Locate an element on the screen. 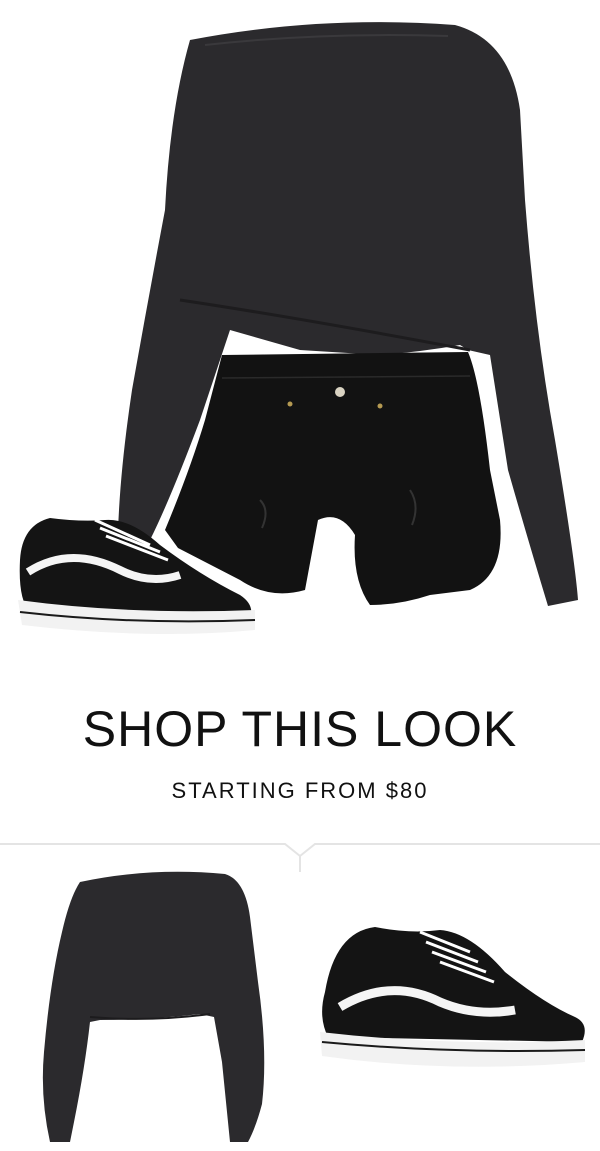 This screenshot has height=1151, width=600. sweater-thumbnail-icon is located at coordinates (153, 1006).